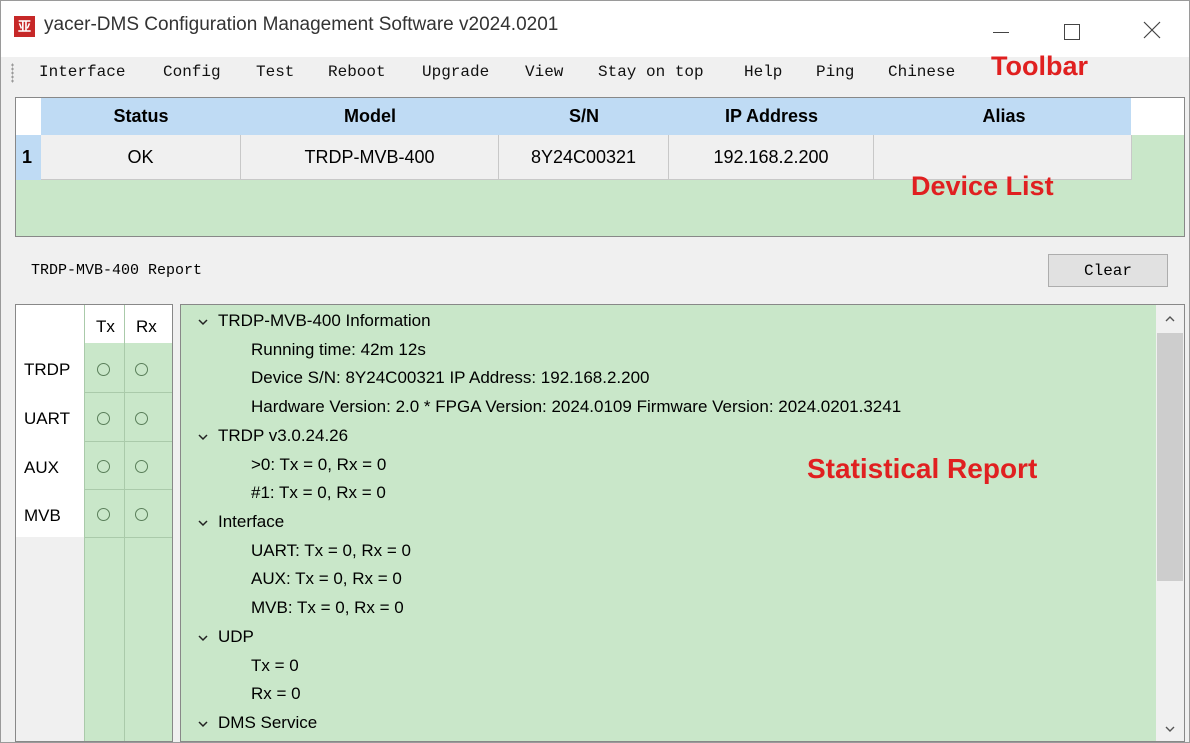 The height and width of the screenshot is (743, 1190). What do you see at coordinates (47, 369) in the screenshot?
I see `status-label-trdp: TRDP` at bounding box center [47, 369].